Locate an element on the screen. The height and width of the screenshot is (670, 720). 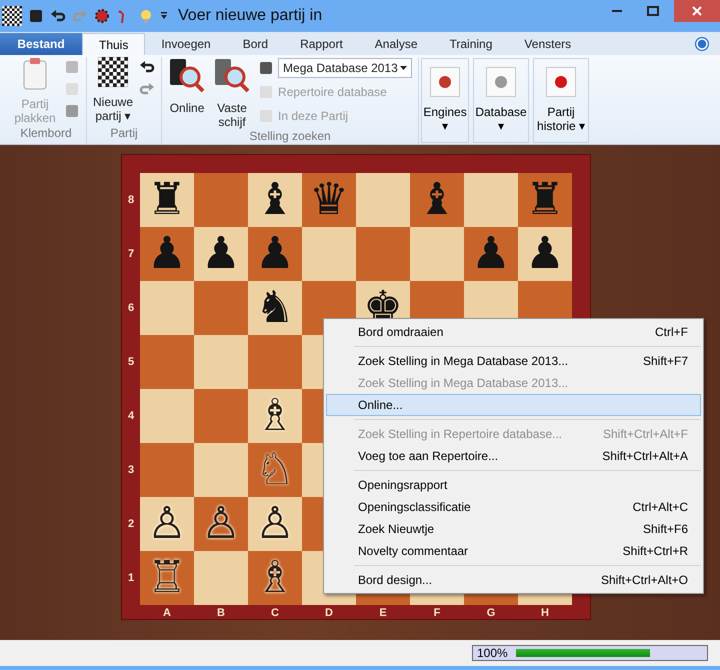
ribbon-panel-button: Partij historie ▾ is located at coordinates (561, 100).